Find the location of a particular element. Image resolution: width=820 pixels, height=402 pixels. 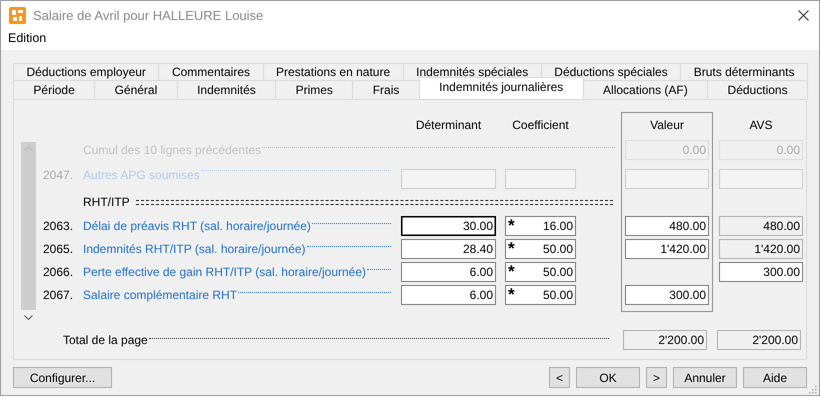

item-link: Perte effective de gain RHT/ITP (sal. horaire/journée) is located at coordinates (224, 271).